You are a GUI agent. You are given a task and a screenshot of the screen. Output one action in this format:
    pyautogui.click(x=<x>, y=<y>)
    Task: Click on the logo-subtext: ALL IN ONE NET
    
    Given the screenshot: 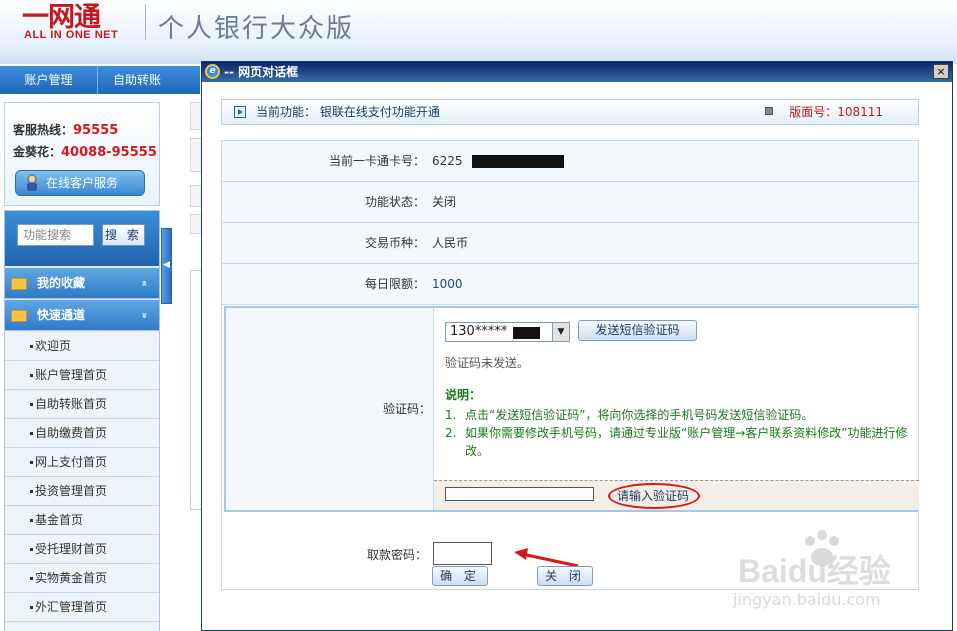 What is the action you would take?
    pyautogui.click(x=71, y=35)
    